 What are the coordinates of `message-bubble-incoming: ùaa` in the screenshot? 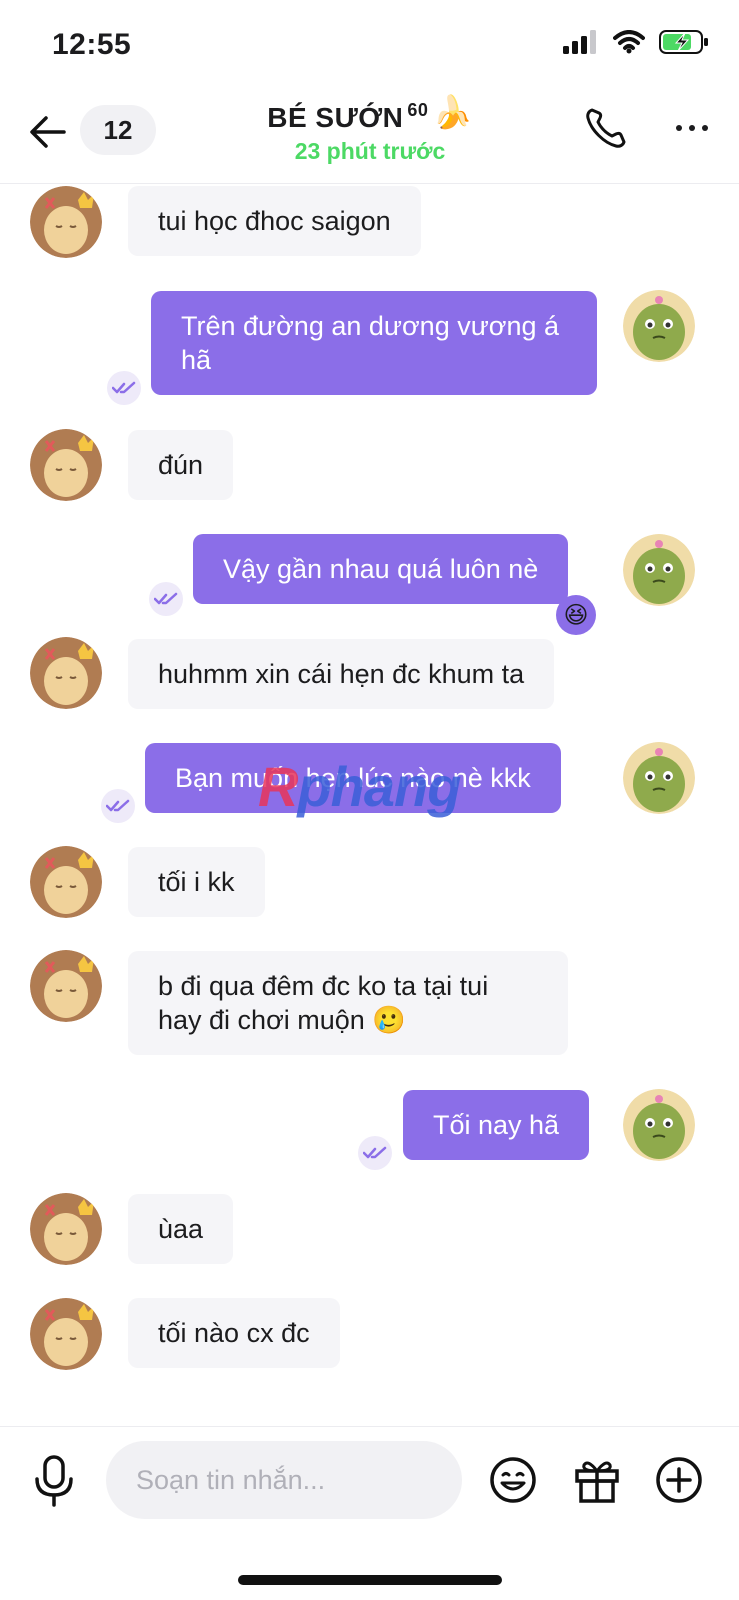 It's located at (181, 1229).